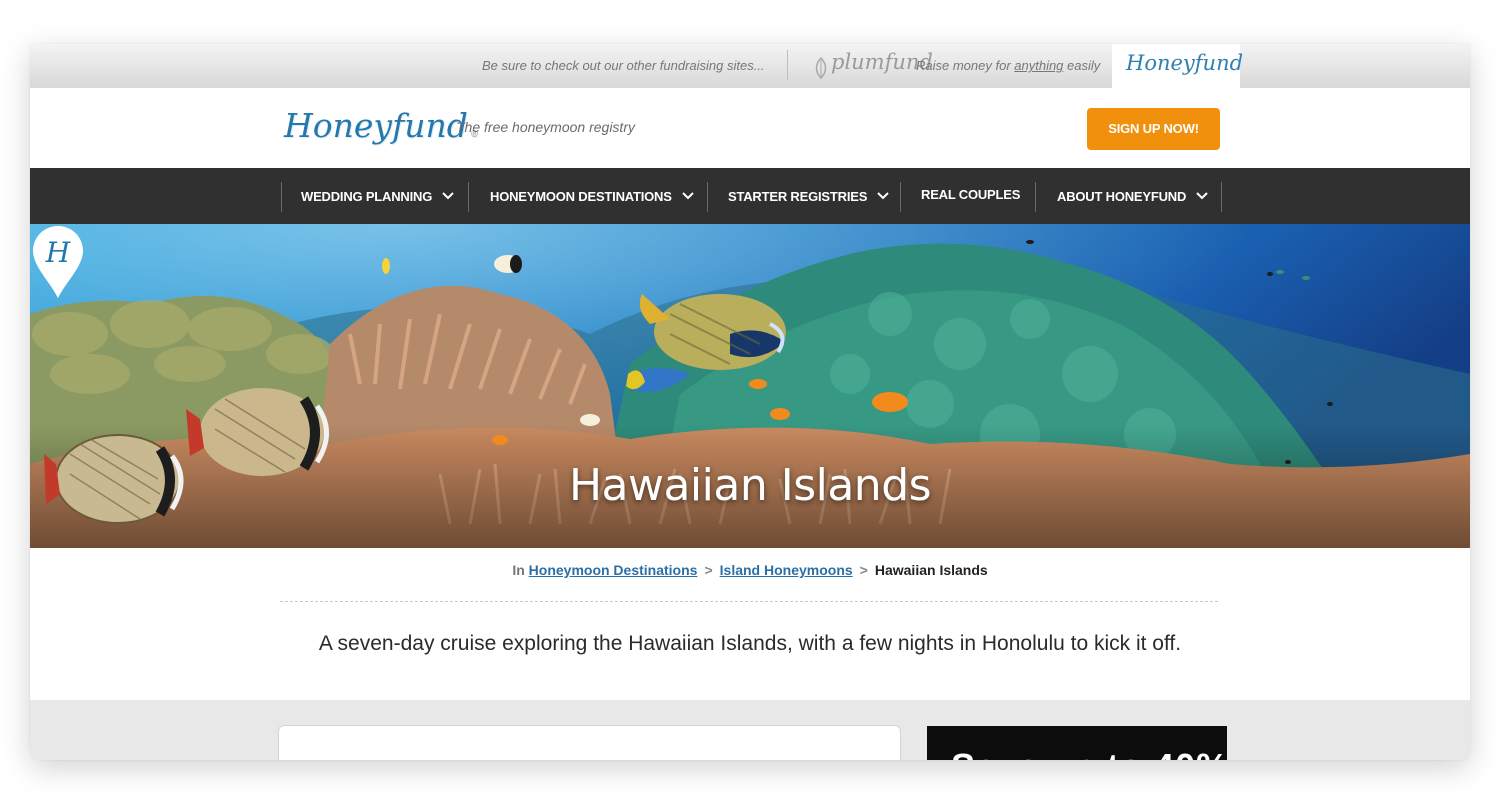 The image size is (1500, 800). I want to click on location-pin-icon: H, so click(58, 262).